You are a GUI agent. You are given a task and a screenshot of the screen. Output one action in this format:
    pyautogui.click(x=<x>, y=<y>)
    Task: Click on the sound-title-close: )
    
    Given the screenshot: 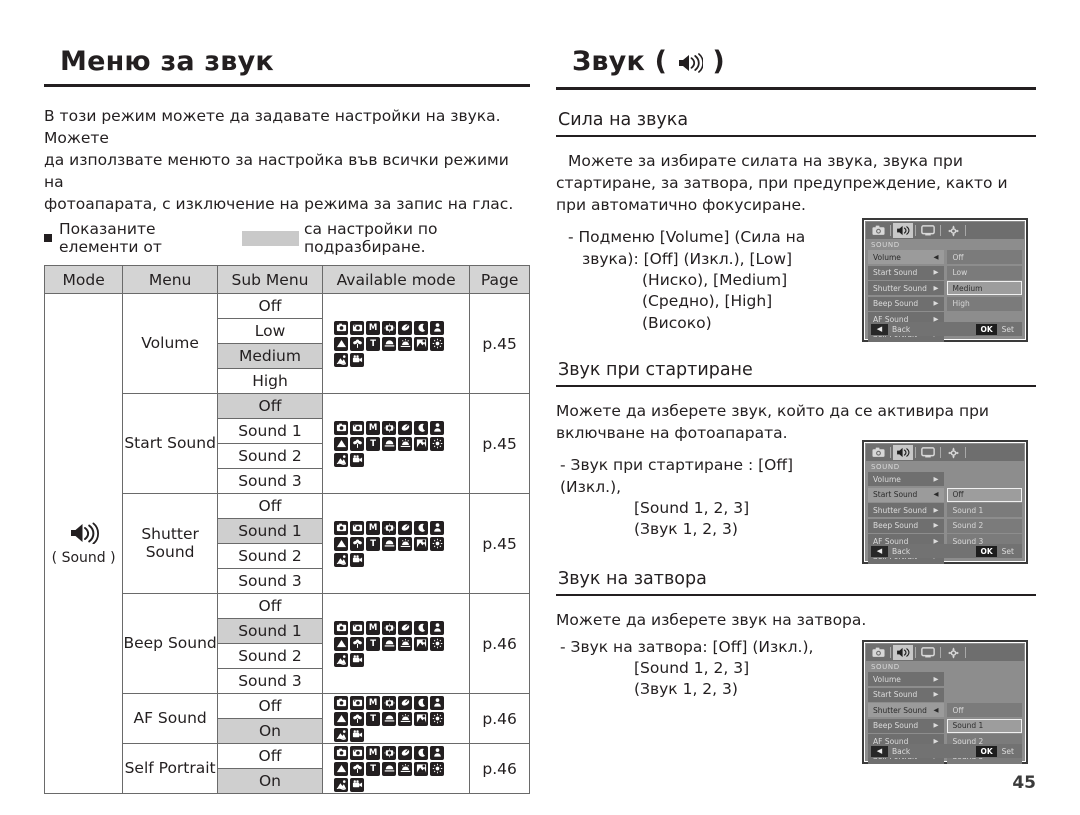 What is the action you would take?
    pyautogui.click(x=718, y=61)
    